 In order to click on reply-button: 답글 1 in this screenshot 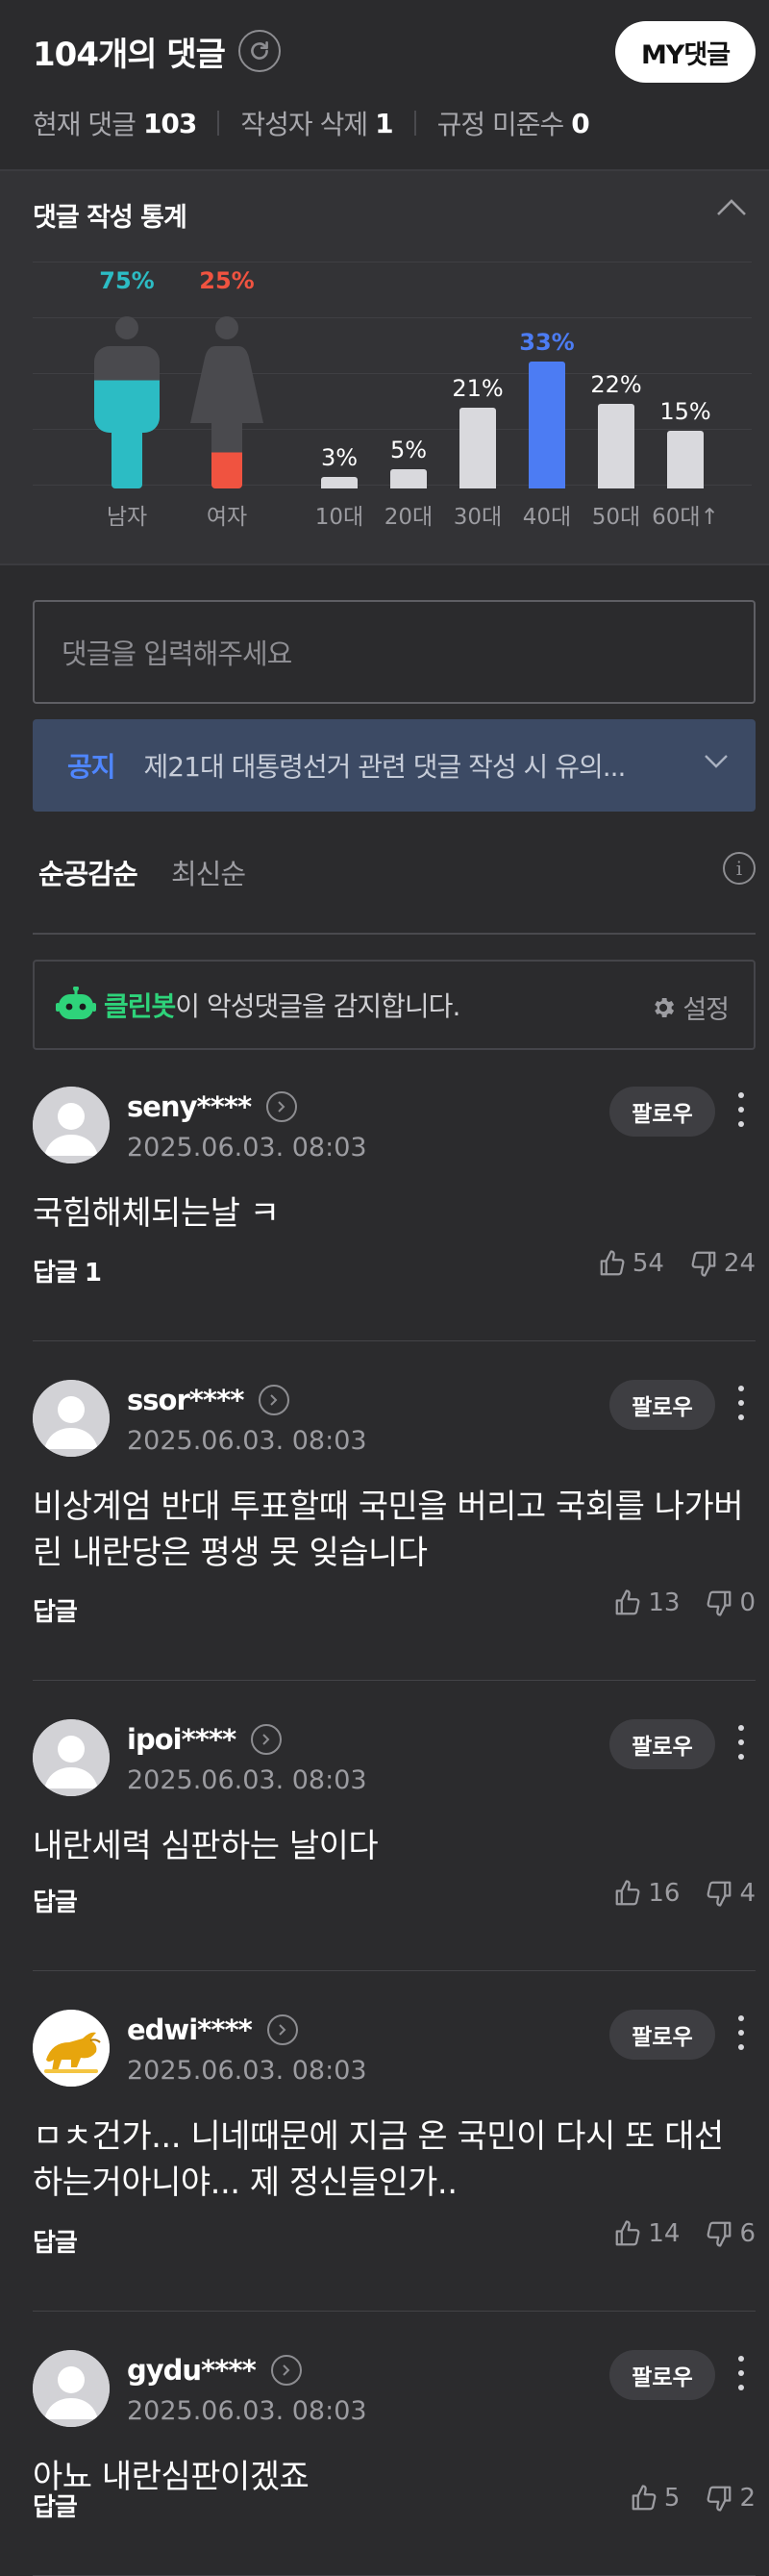, I will do `click(68, 1270)`.